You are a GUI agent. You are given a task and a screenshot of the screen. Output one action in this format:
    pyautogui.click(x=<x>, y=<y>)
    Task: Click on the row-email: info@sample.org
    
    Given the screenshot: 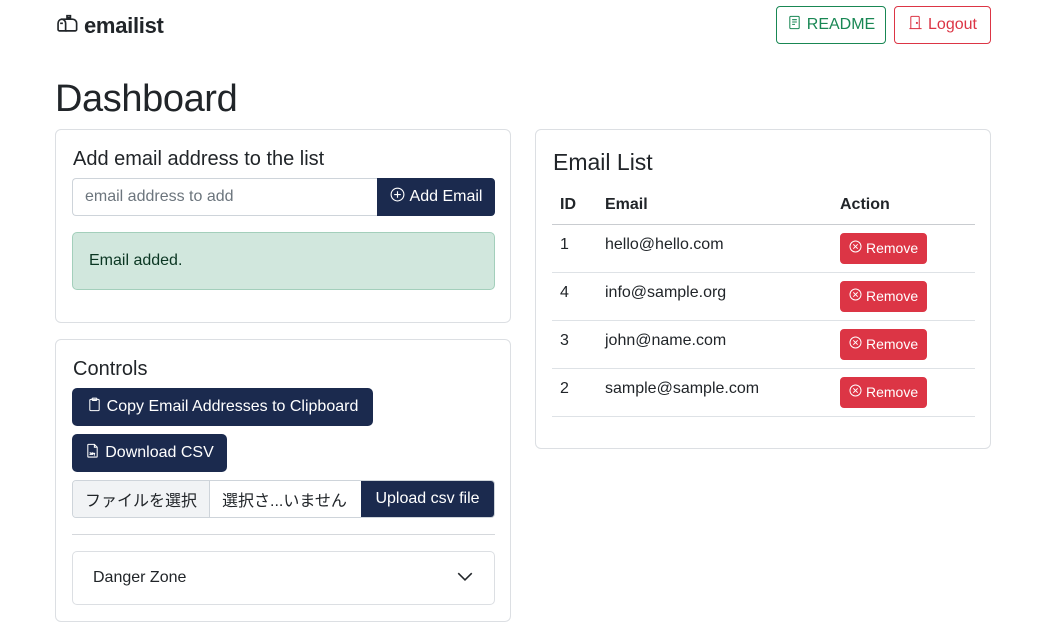 What is the action you would take?
    pyautogui.click(x=714, y=296)
    